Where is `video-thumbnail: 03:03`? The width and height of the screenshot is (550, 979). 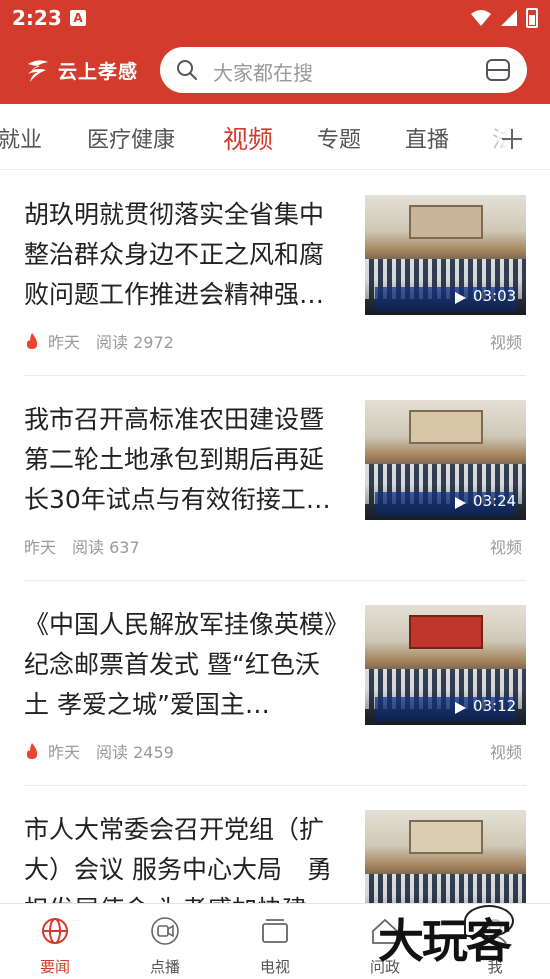
video-thumbnail: 03:03 is located at coordinates (445, 255).